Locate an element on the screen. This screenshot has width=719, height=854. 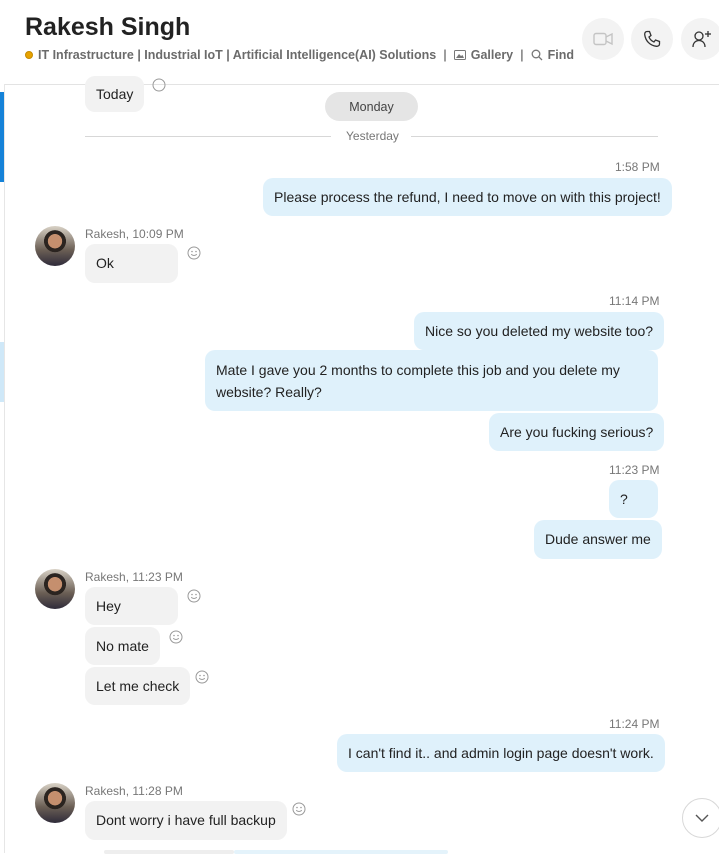
message-bubble: Ok is located at coordinates (131, 263).